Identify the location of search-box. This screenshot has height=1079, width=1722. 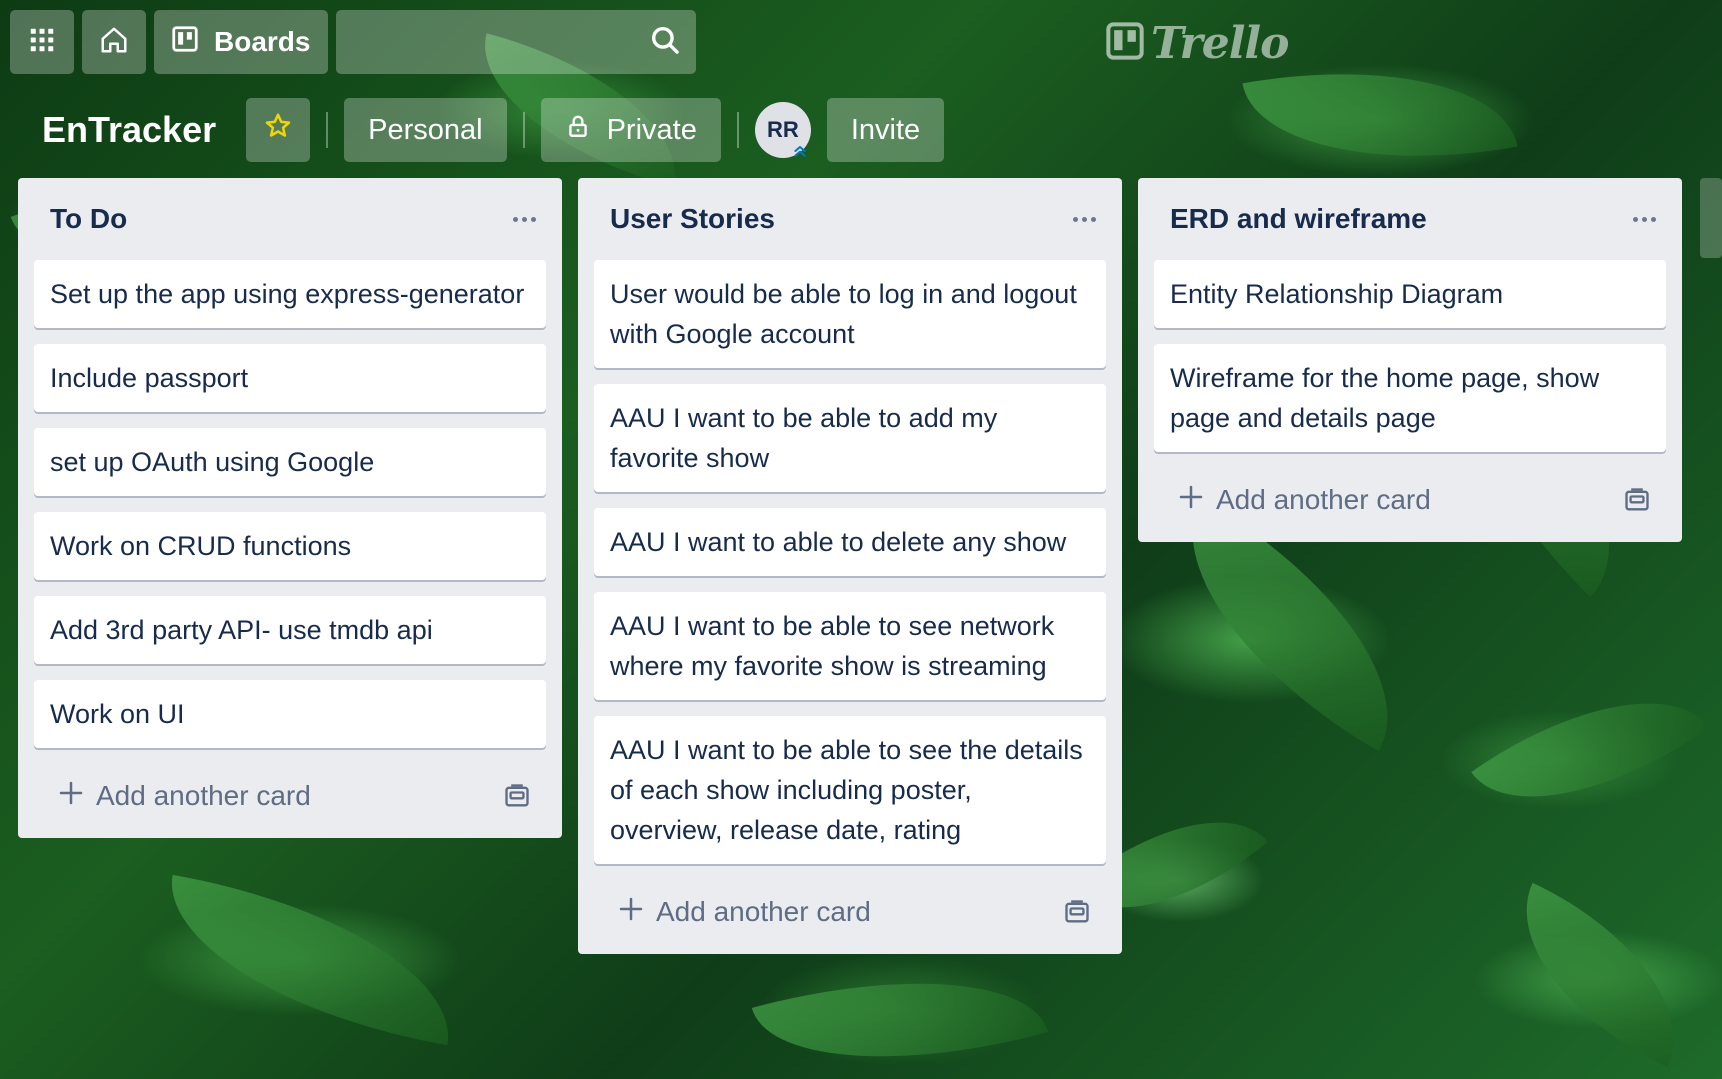
(516, 42).